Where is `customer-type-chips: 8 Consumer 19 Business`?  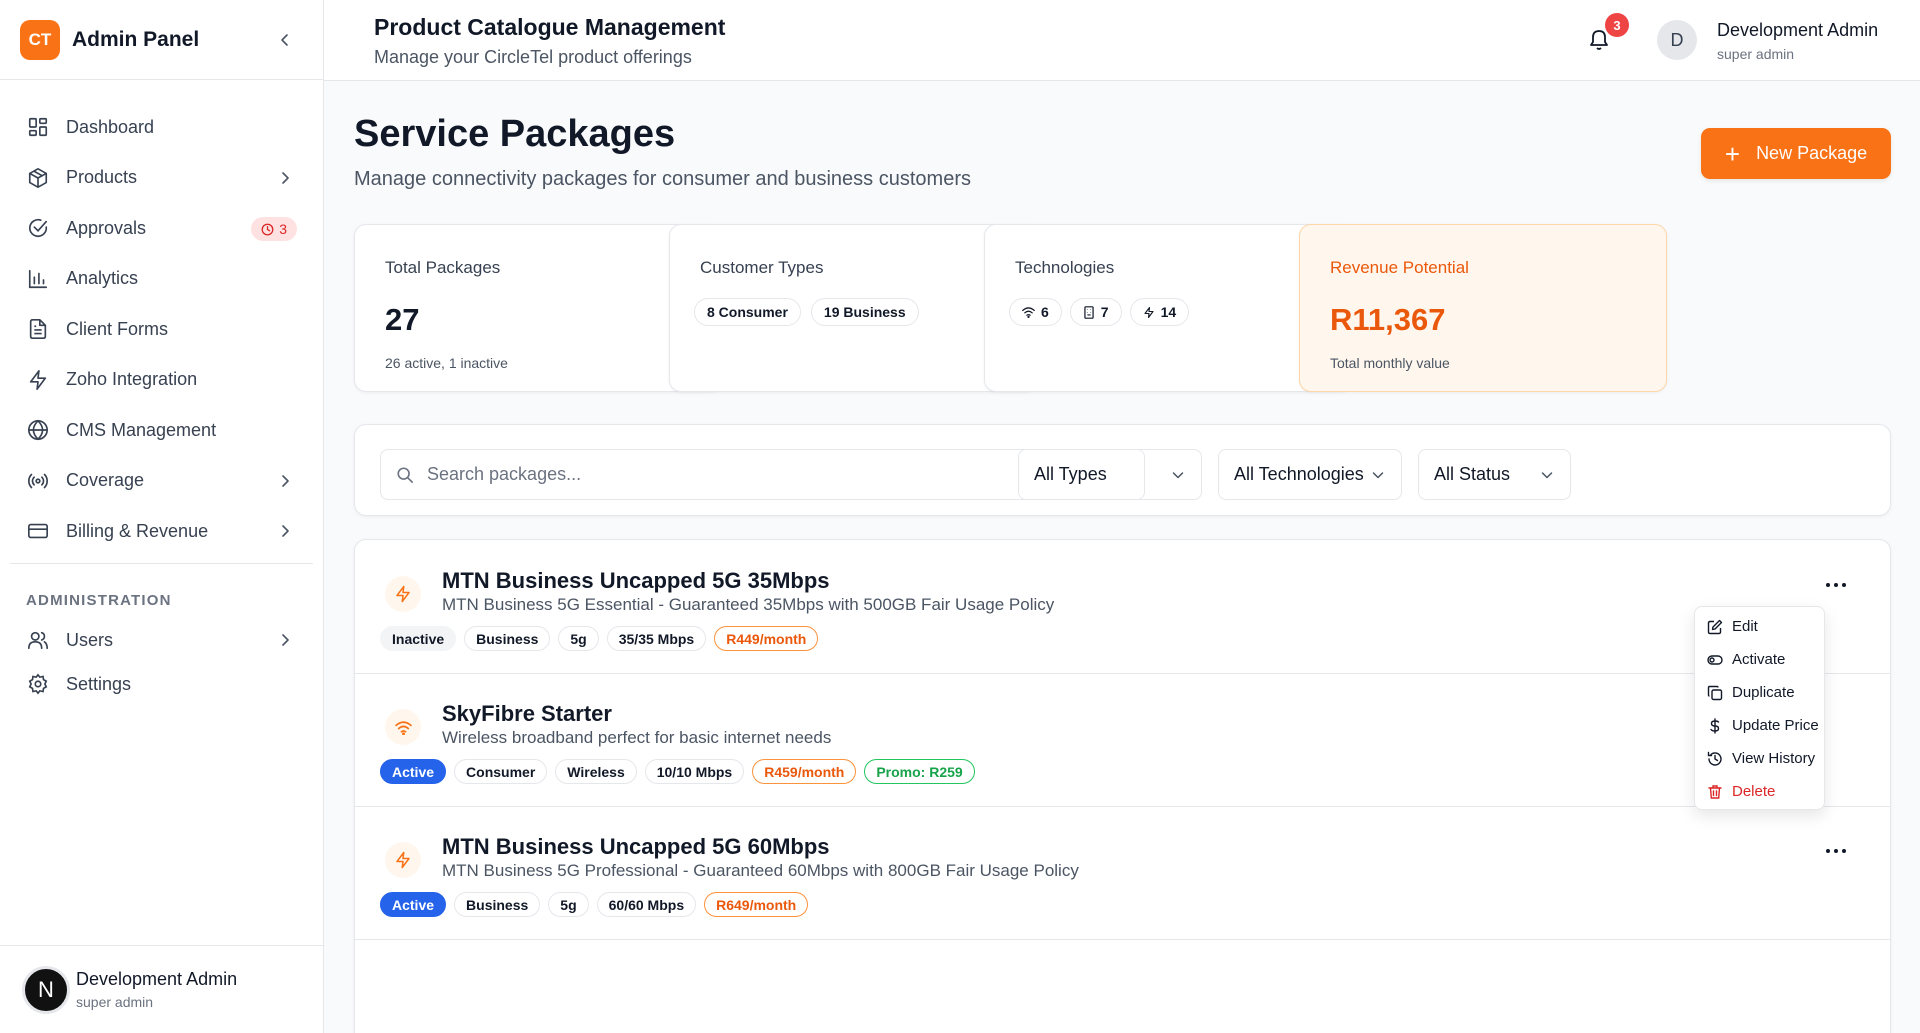 customer-type-chips: 8 Consumer 19 Business is located at coordinates (806, 312).